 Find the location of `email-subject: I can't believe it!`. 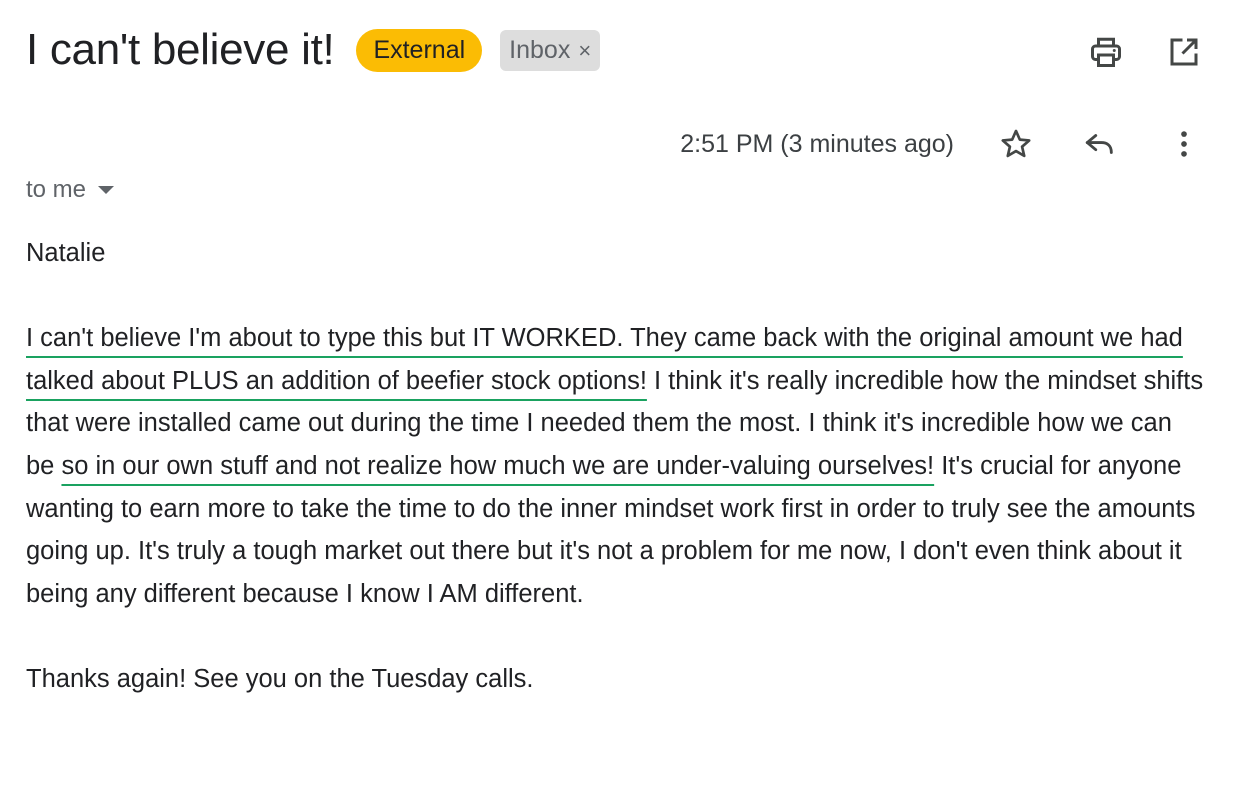

email-subject: I can't believe it! is located at coordinates (180, 49).